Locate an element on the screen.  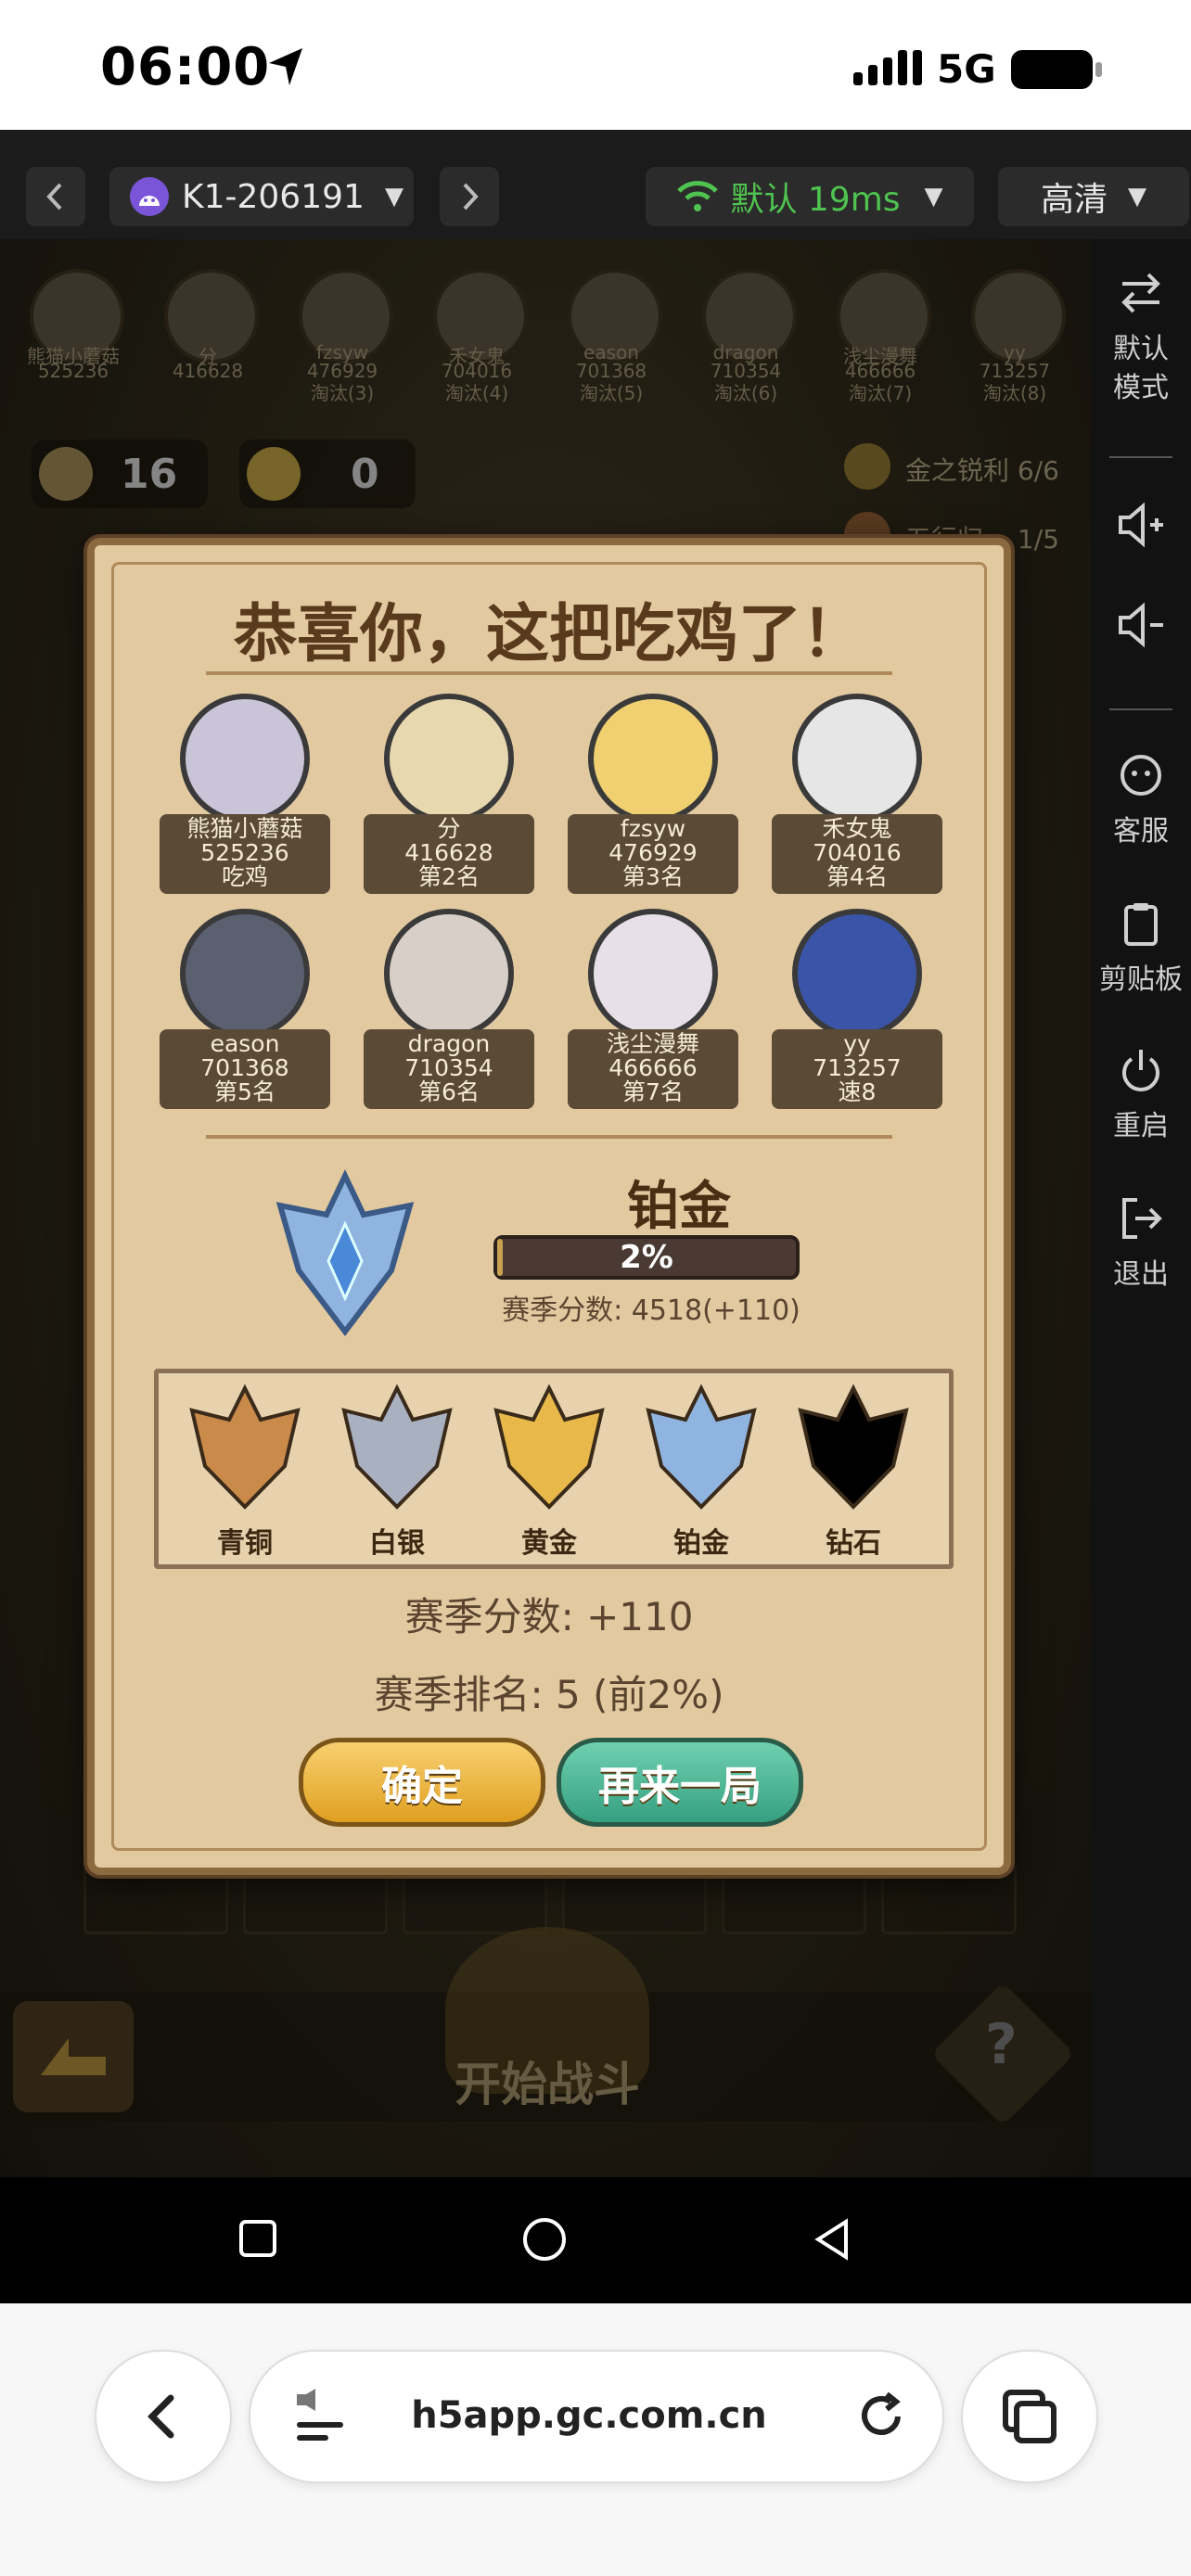
dialog-title: 恭喜你，这把吃鸡了！ is located at coordinates (548, 635).